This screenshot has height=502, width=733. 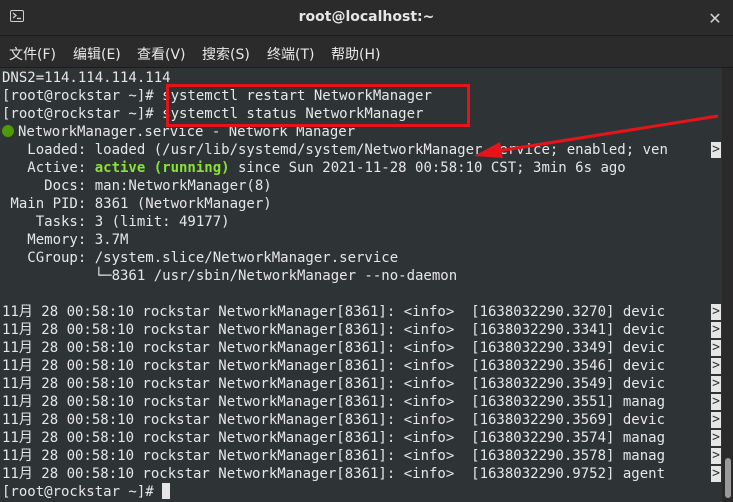 I want to click on menu-view: 查看(V), so click(x=161, y=54).